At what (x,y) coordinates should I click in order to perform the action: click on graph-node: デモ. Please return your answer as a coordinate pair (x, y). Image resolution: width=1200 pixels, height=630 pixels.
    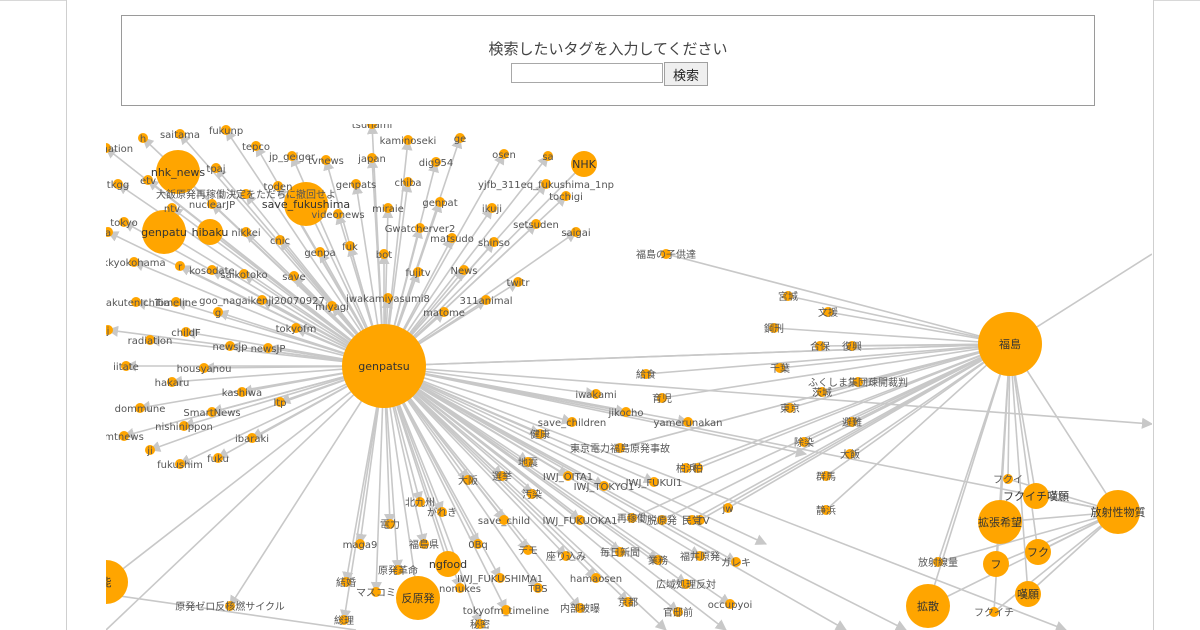
    Looking at the image, I should click on (528, 550).